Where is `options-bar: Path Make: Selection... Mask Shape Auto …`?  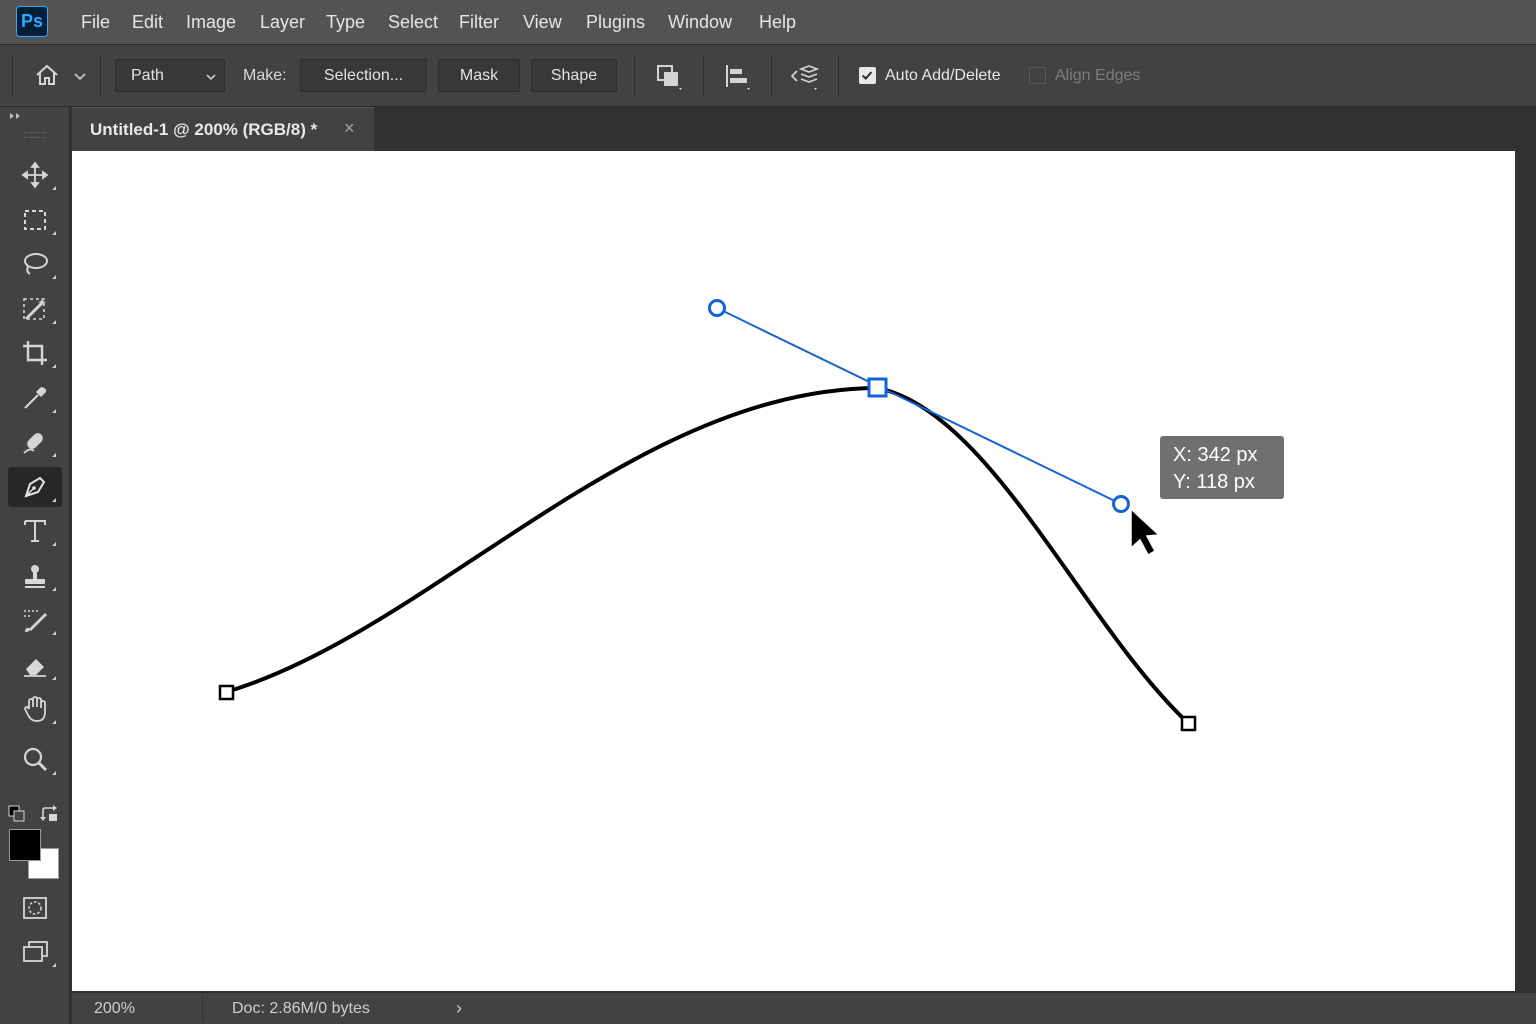 options-bar: Path Make: Selection... Mask Shape Auto … is located at coordinates (768, 76).